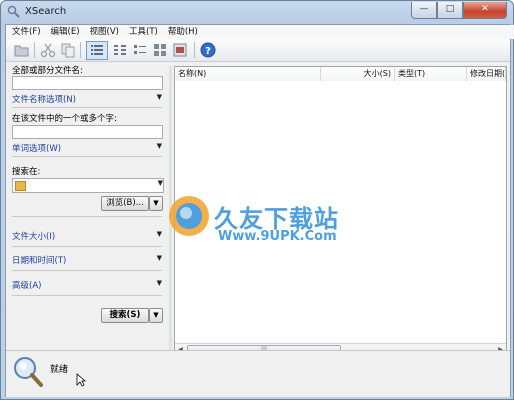 The image size is (514, 400). What do you see at coordinates (48, 50) in the screenshot?
I see `cut-icon` at bounding box center [48, 50].